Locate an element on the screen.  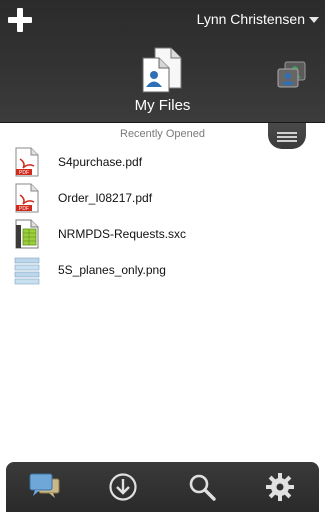
download-button is located at coordinates (123, 487).